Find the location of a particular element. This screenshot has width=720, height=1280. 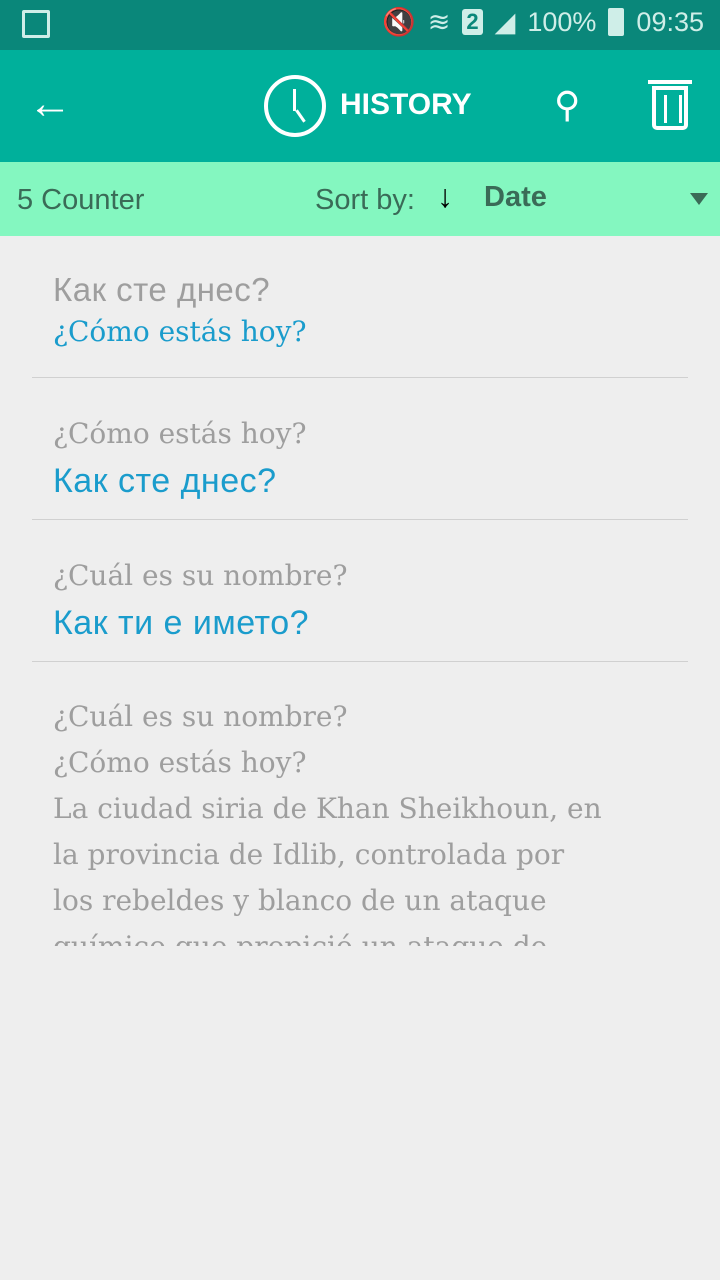

search-button: ⚲ is located at coordinates (567, 105).